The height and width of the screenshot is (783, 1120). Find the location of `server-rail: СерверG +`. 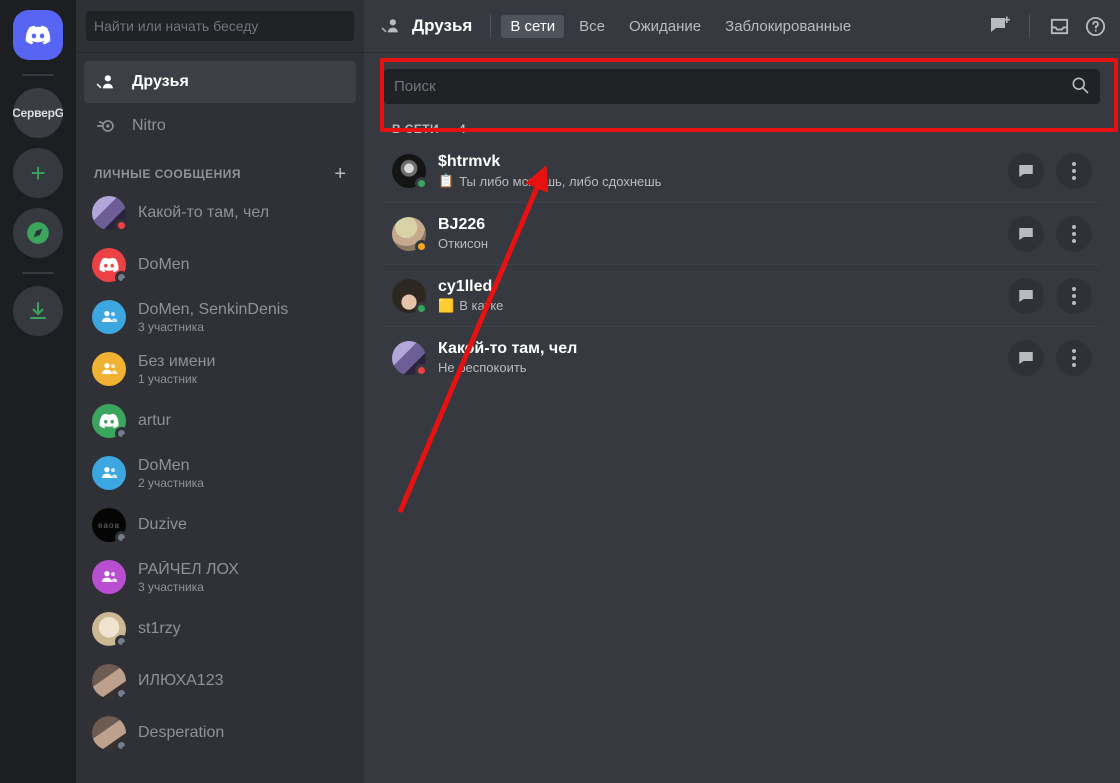

server-rail: СерверG + is located at coordinates (38, 391).